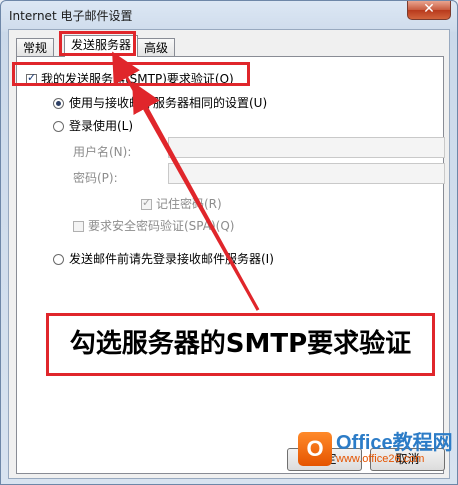 This screenshot has width=458, height=485. Describe the element at coordinates (315, 449) in the screenshot. I see `office-logo-icon: O` at that location.